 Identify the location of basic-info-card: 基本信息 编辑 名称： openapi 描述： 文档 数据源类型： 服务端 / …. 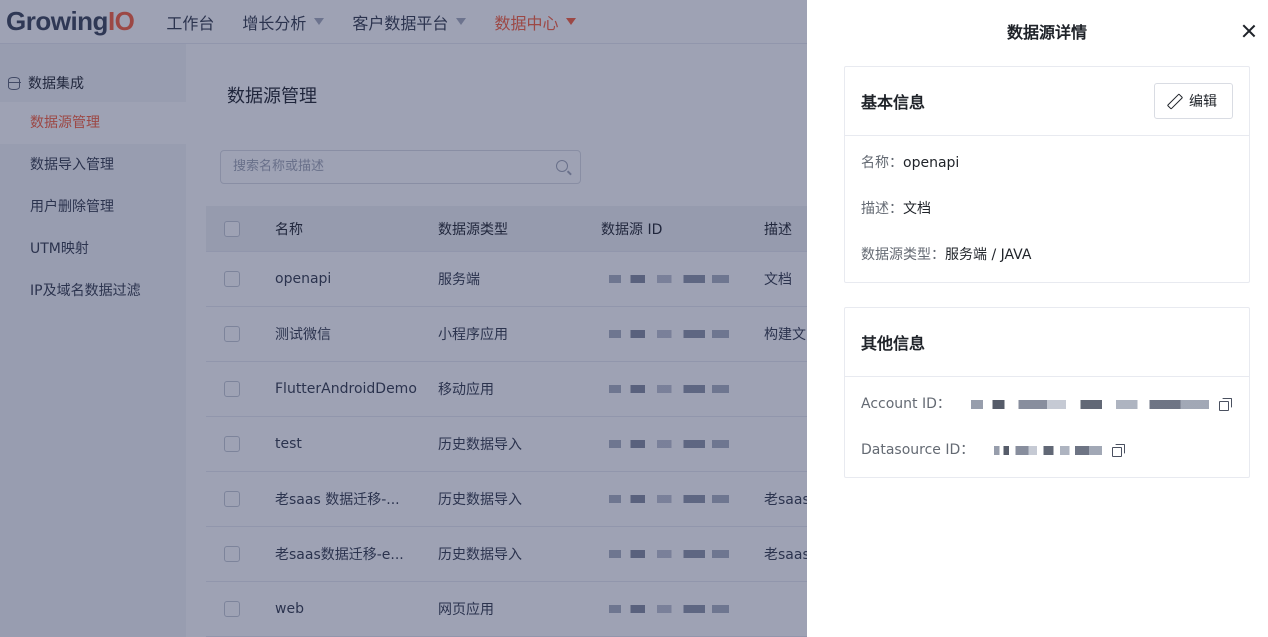
(1047, 174).